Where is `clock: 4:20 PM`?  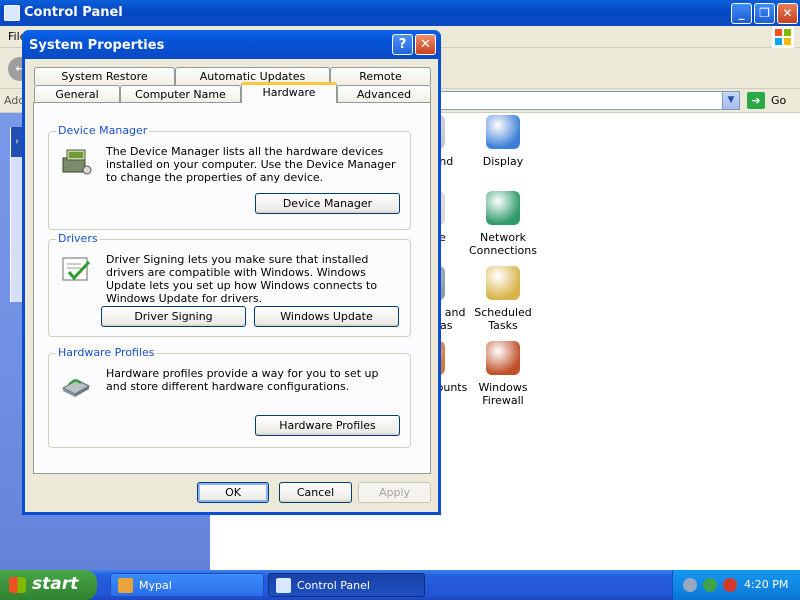
clock: 4:20 PM is located at coordinates (766, 584).